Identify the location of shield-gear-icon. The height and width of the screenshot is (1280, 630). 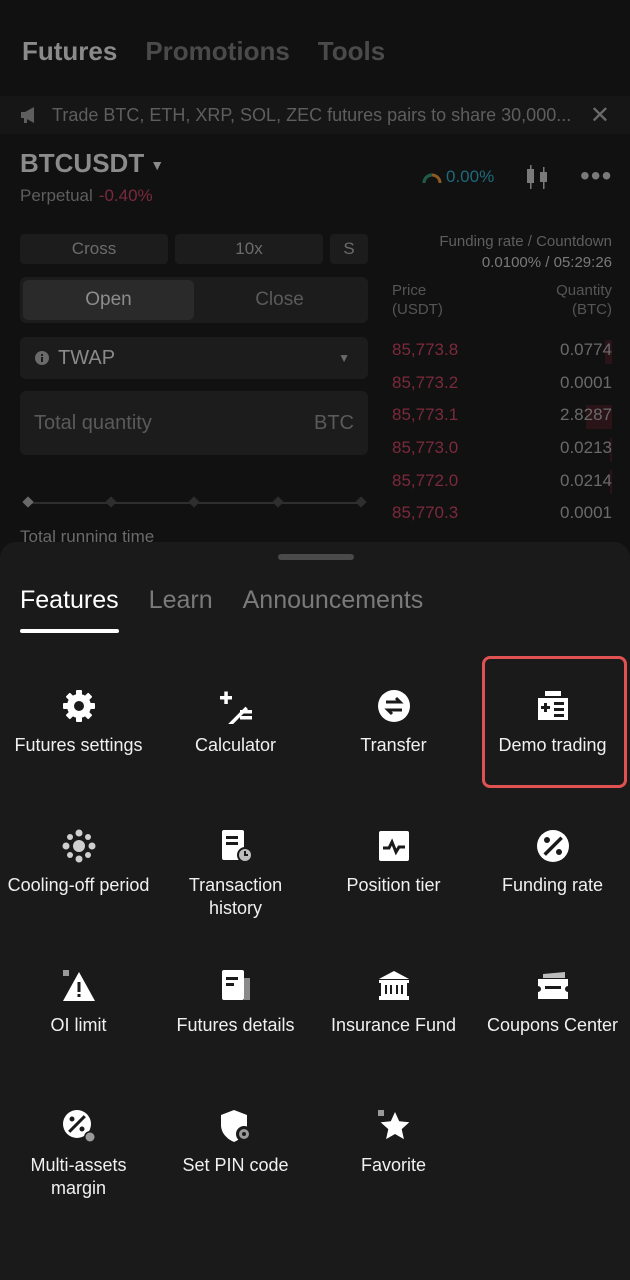
(236, 1126).